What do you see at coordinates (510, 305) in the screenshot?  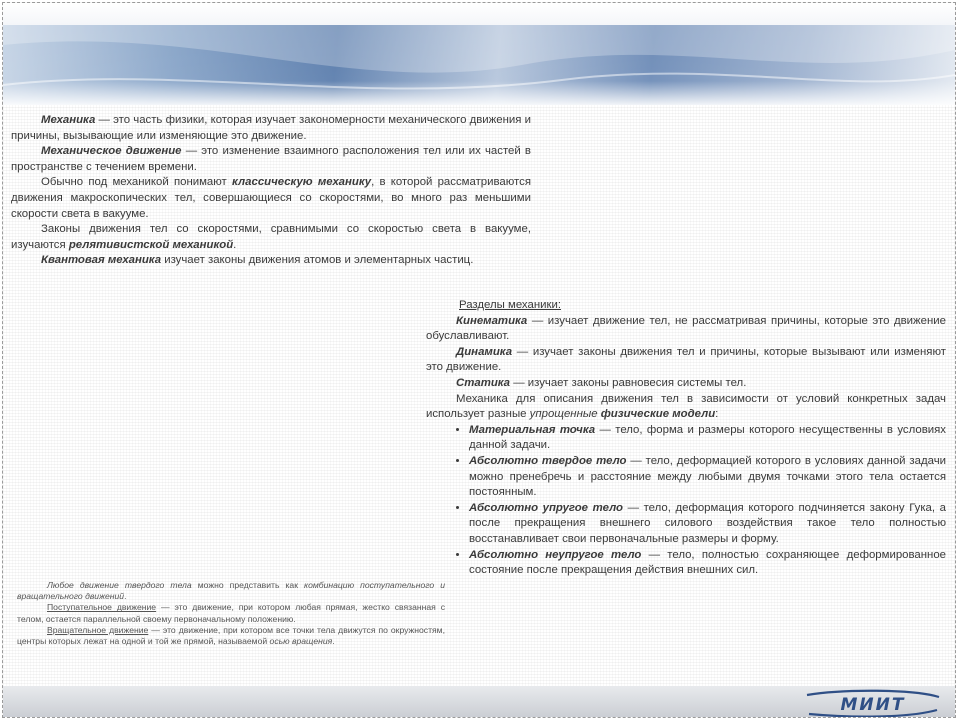 I see `sections-title: Разделы механики:` at bounding box center [510, 305].